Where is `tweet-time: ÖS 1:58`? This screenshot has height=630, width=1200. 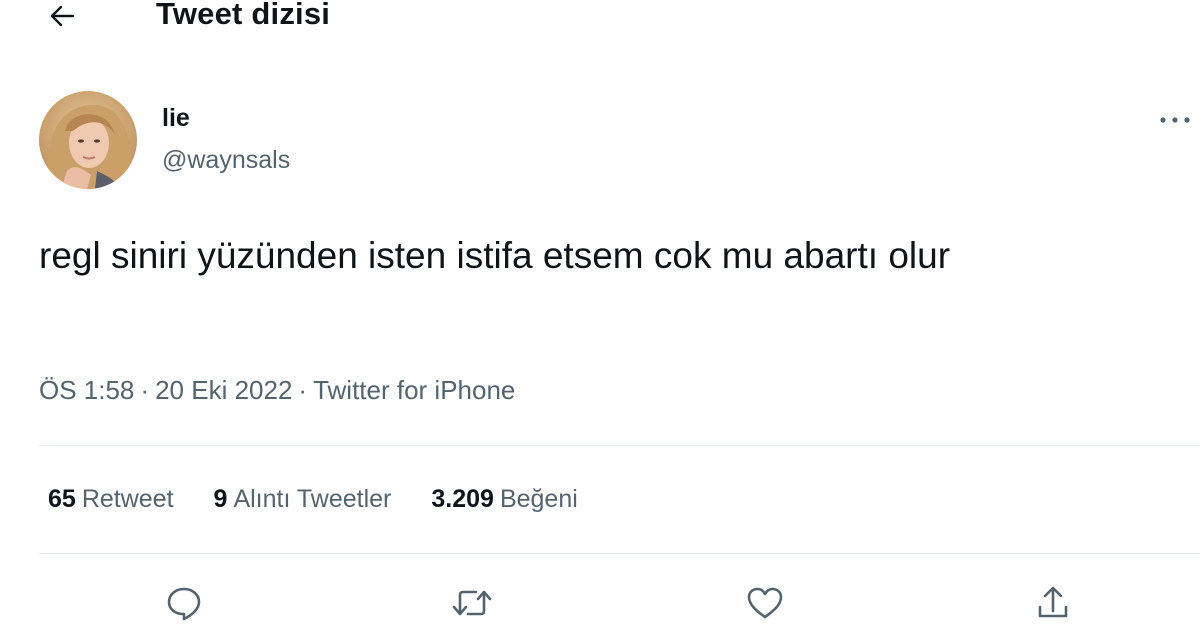
tweet-time: ÖS 1:58 is located at coordinates (86, 390).